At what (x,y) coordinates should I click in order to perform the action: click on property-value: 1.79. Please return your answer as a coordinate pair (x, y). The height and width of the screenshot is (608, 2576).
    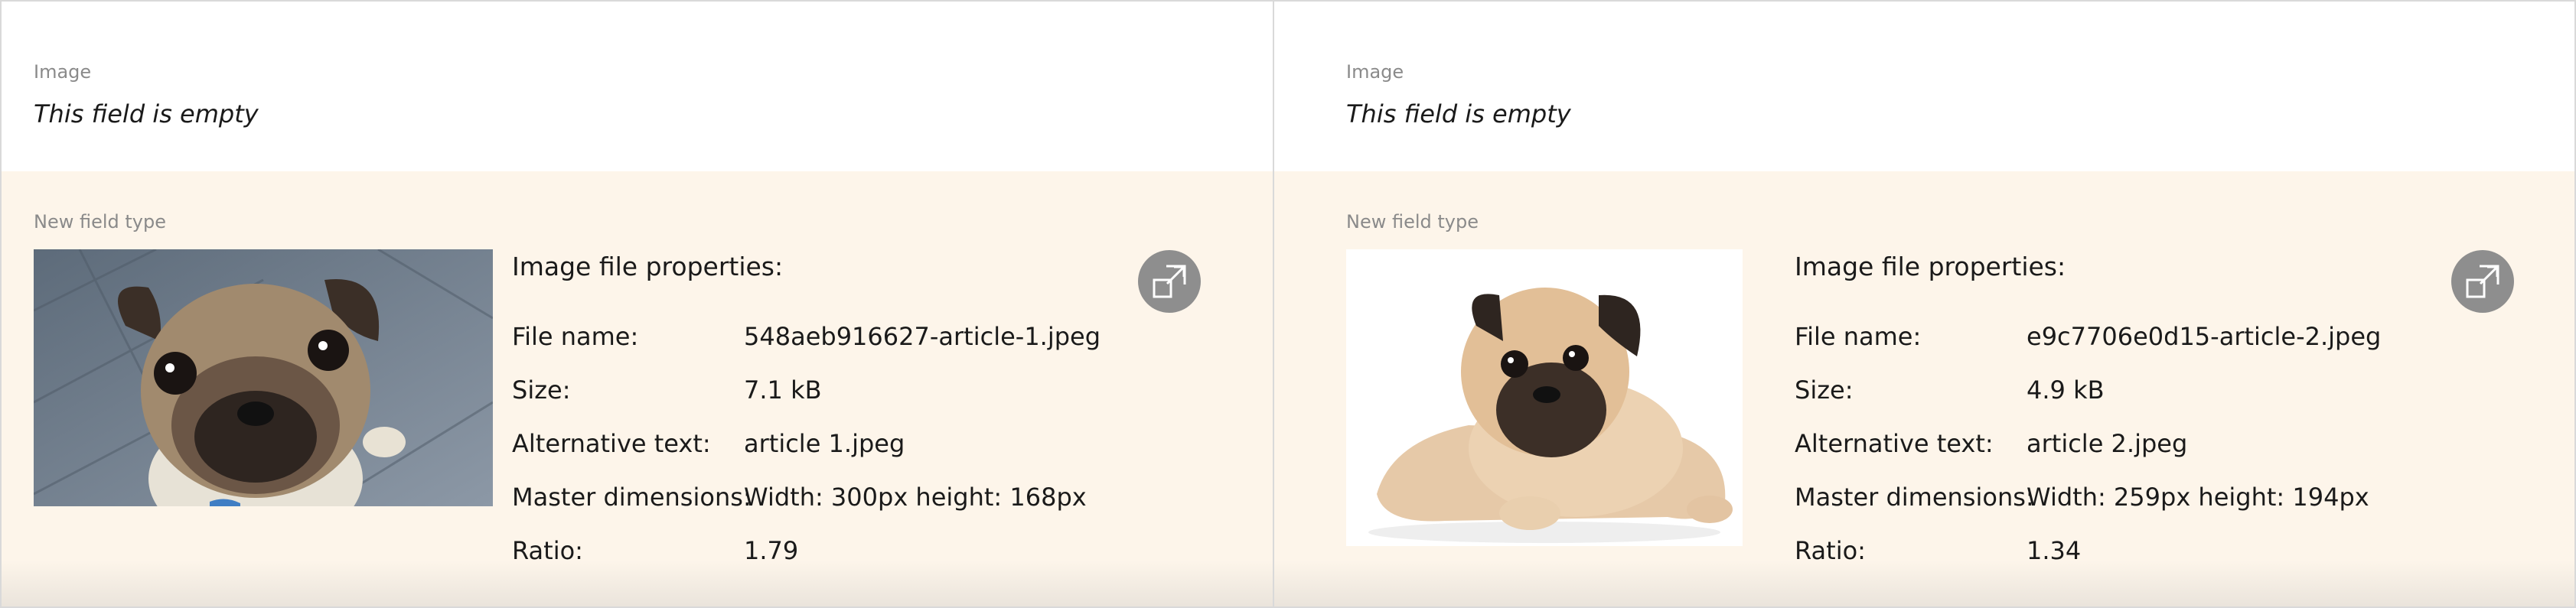
    Looking at the image, I should click on (772, 551).